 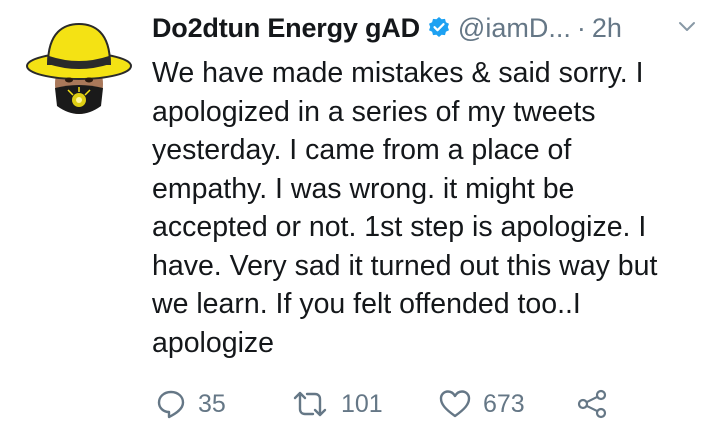 What do you see at coordinates (286, 28) in the screenshot?
I see `display-name: Do2dtun Energy gAD` at bounding box center [286, 28].